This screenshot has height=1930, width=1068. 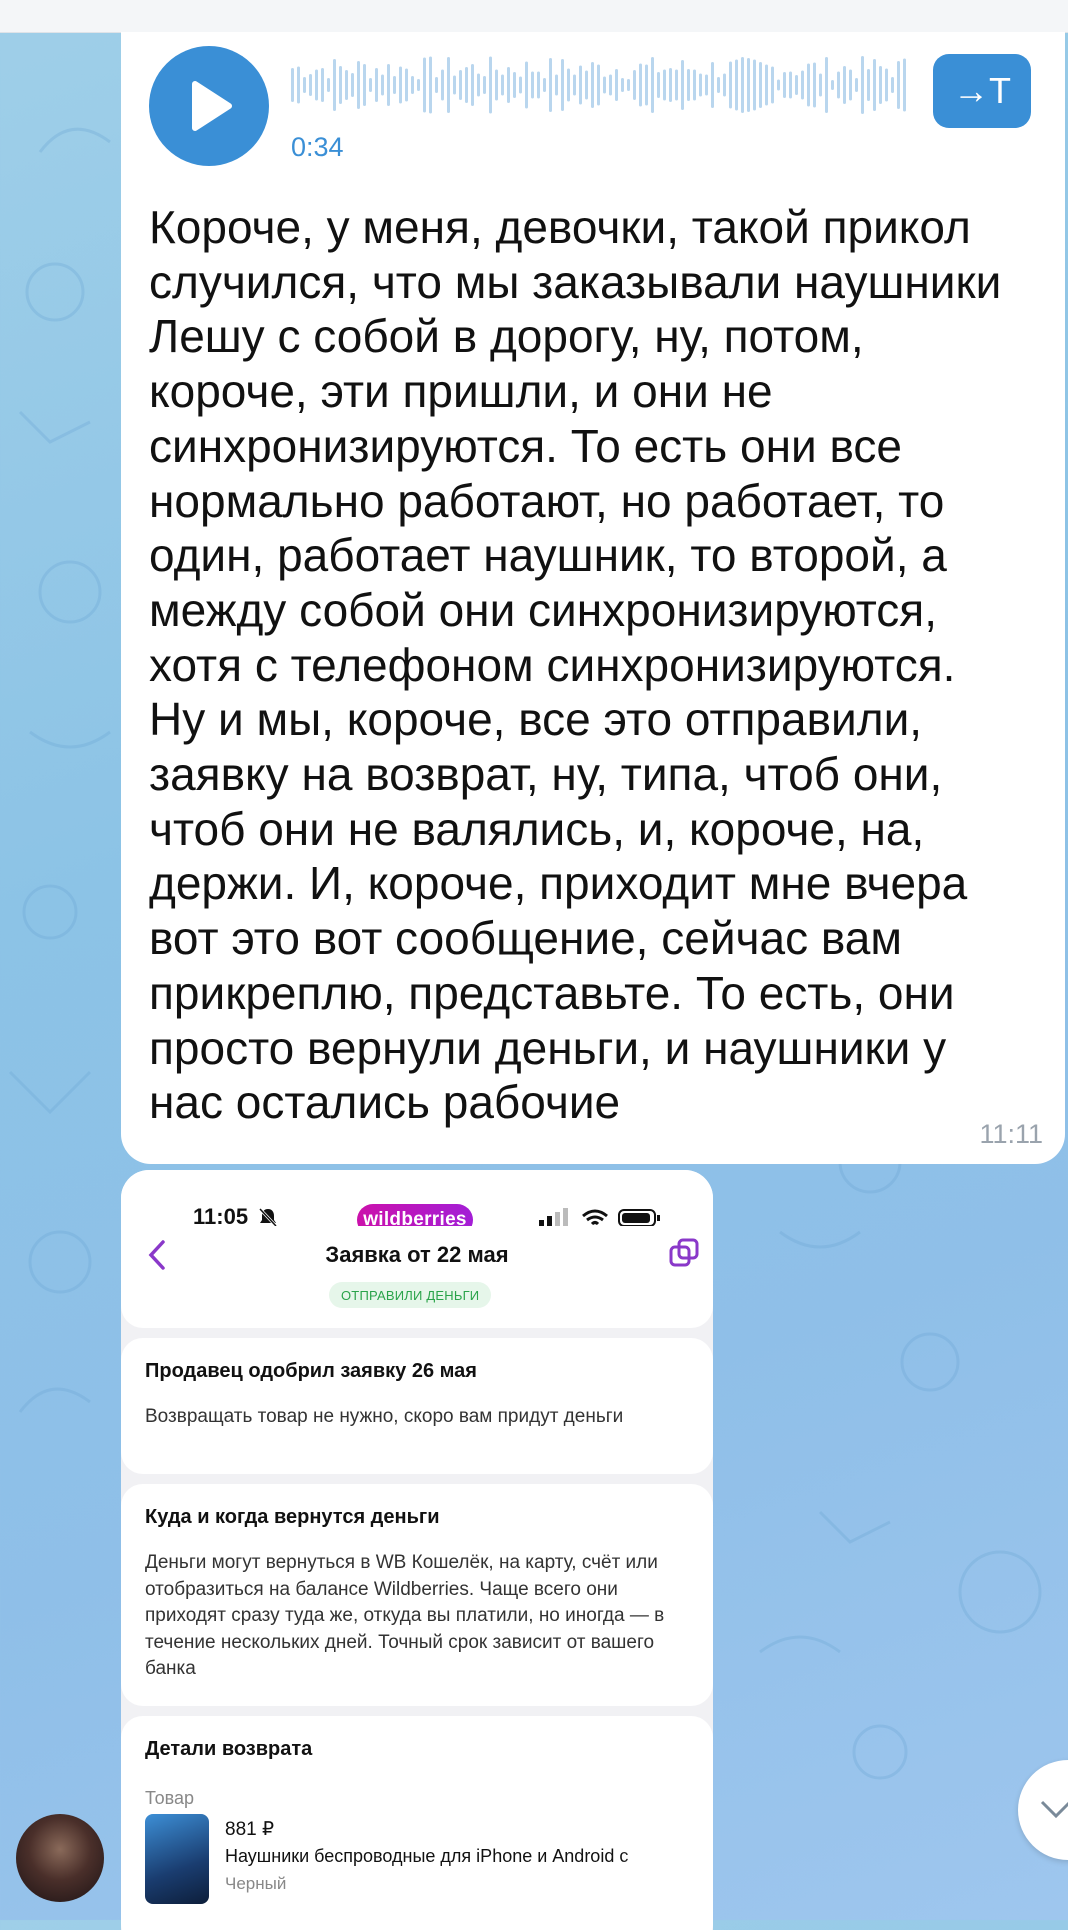 I want to click on product-color: Черный, so click(x=256, y=1883).